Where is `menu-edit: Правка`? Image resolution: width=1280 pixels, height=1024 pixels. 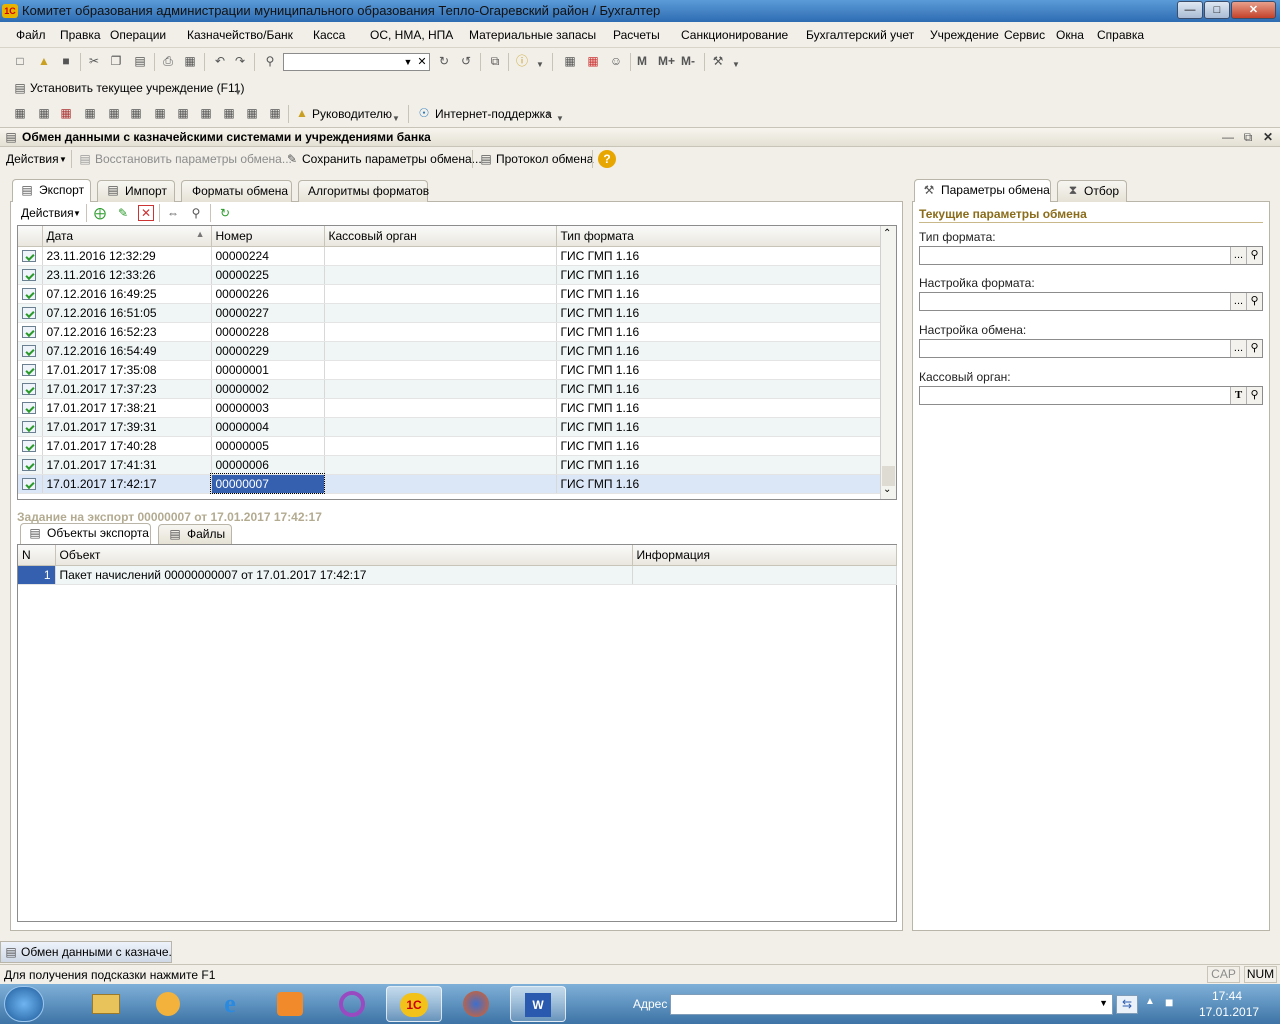
menu-edit: Правка is located at coordinates (80, 35).